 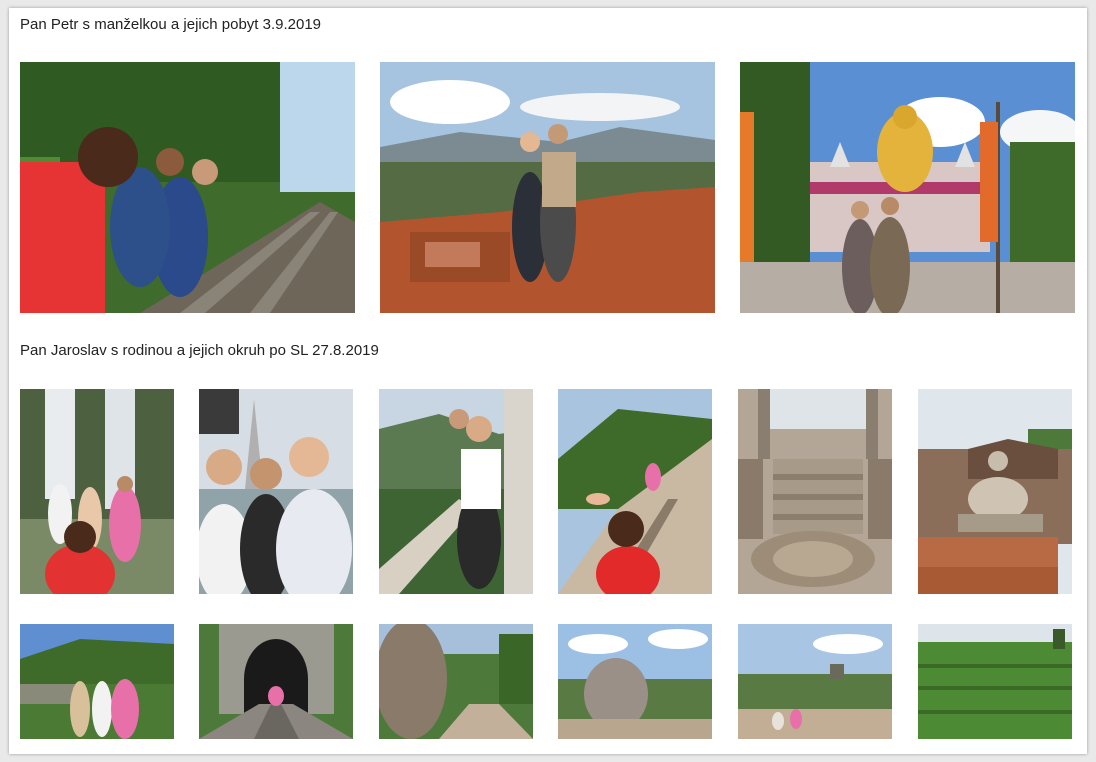 What do you see at coordinates (456, 681) in the screenshot?
I see `boulder-path-photo` at bounding box center [456, 681].